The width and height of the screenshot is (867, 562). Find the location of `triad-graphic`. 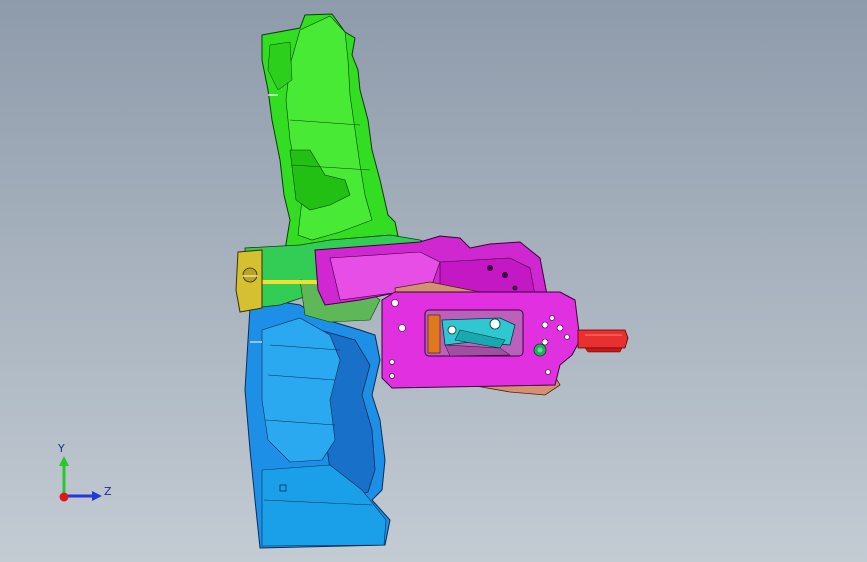

triad-graphic is located at coordinates (80, 479).